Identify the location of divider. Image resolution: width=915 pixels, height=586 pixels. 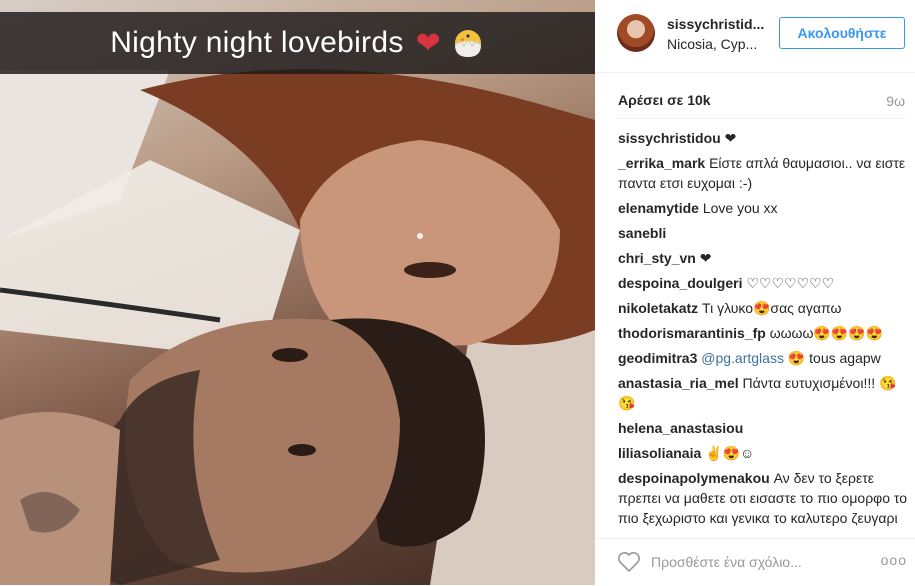
(761, 118).